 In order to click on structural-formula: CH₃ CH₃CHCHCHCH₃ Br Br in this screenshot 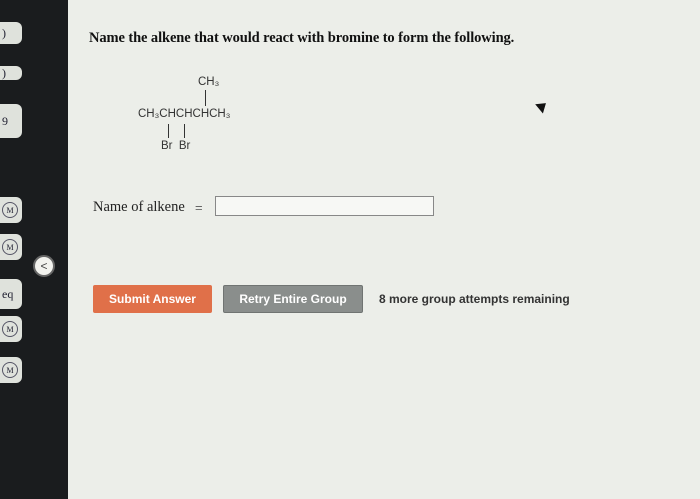, I will do `click(218, 117)`.